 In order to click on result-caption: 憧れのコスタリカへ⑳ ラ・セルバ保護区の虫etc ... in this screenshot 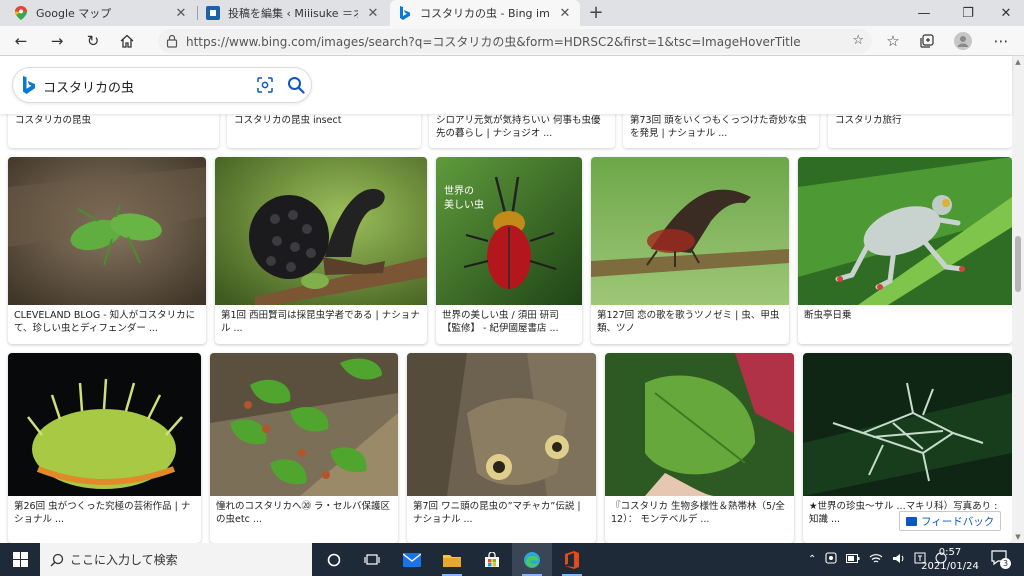, I will do `click(303, 513)`.